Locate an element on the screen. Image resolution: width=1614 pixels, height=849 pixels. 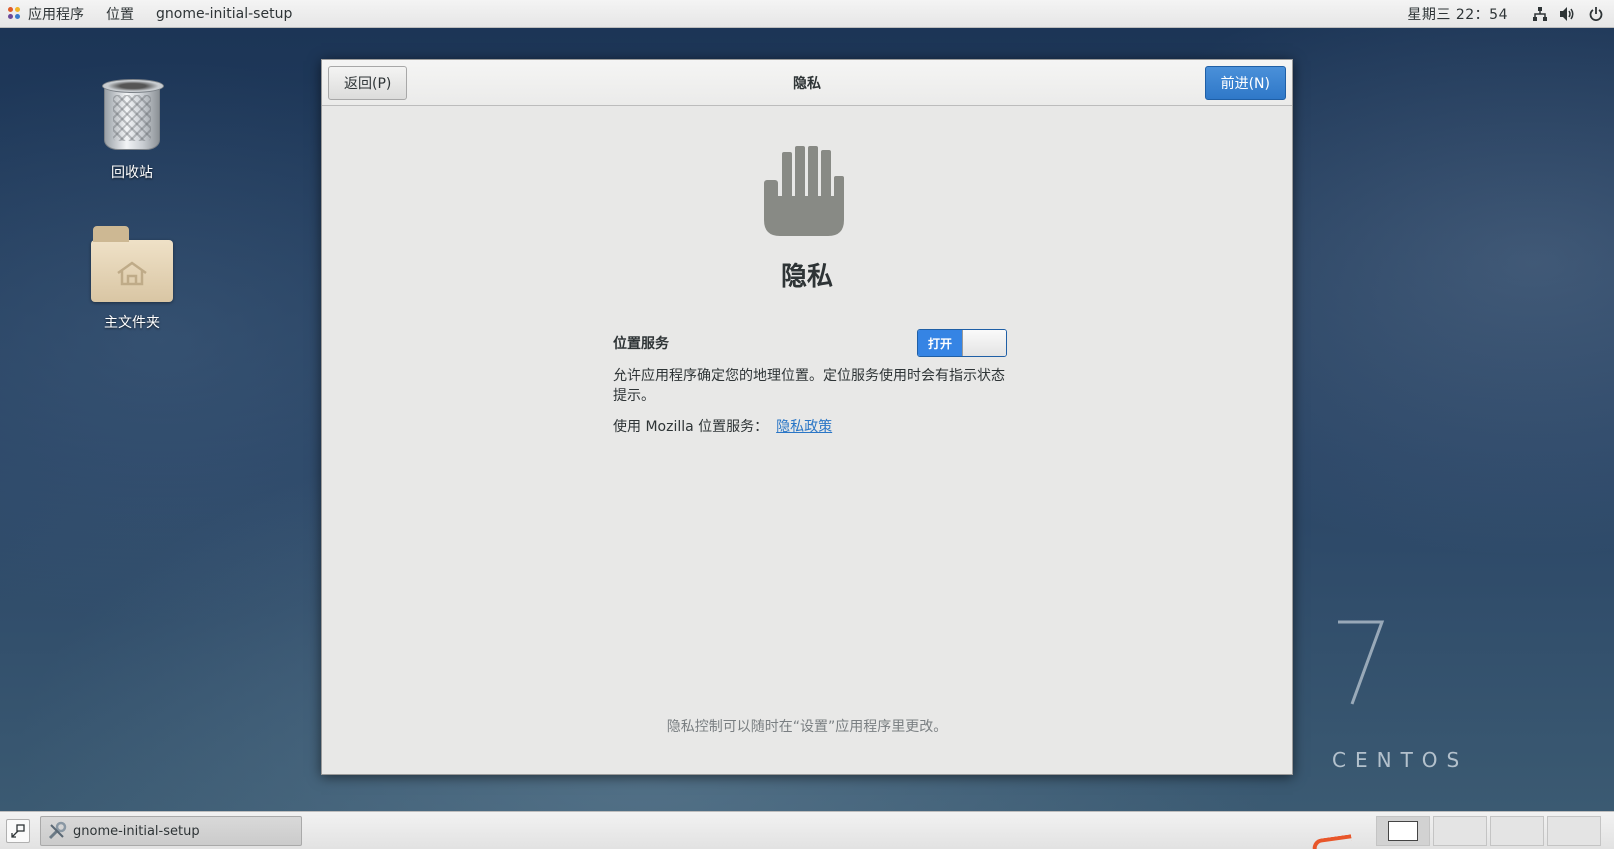
location-services-switch: 打开 is located at coordinates (962, 343).